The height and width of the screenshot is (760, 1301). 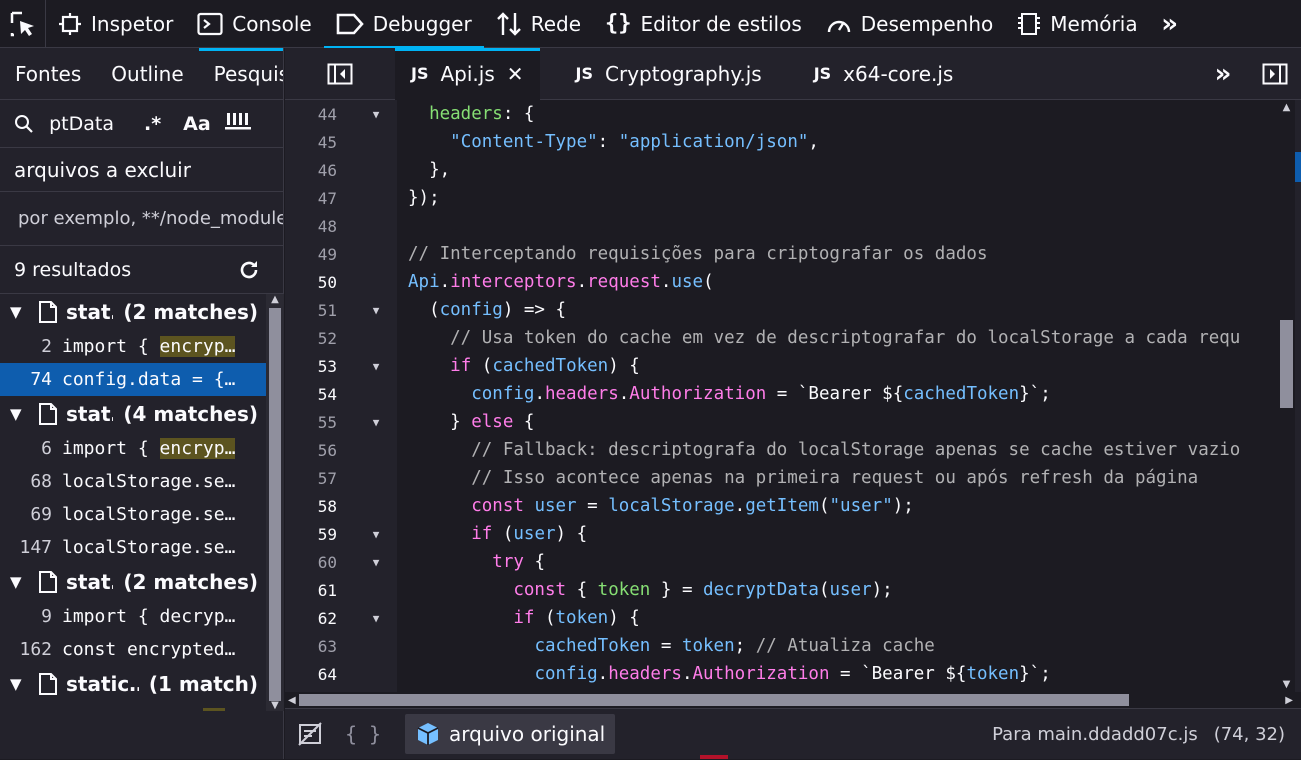 I want to click on result-match: 5export const en, so click(x=133, y=706).